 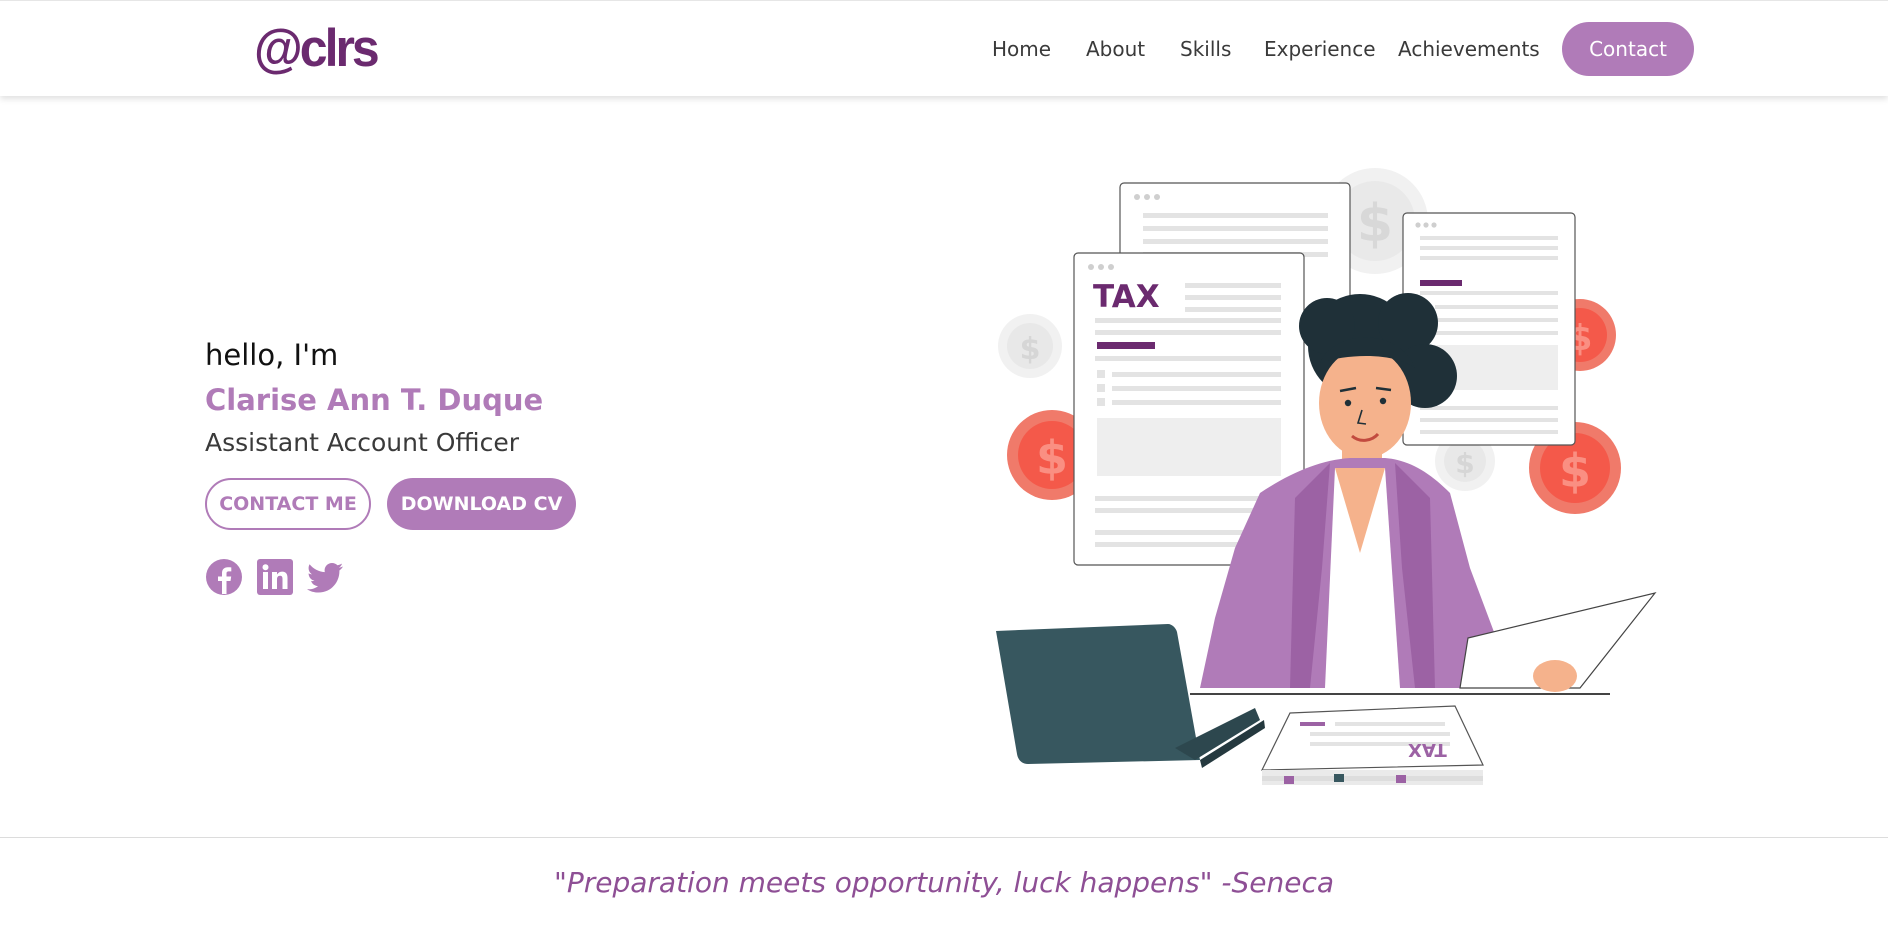 What do you see at coordinates (1021, 49) in the screenshot?
I see `nav-link-home: Home` at bounding box center [1021, 49].